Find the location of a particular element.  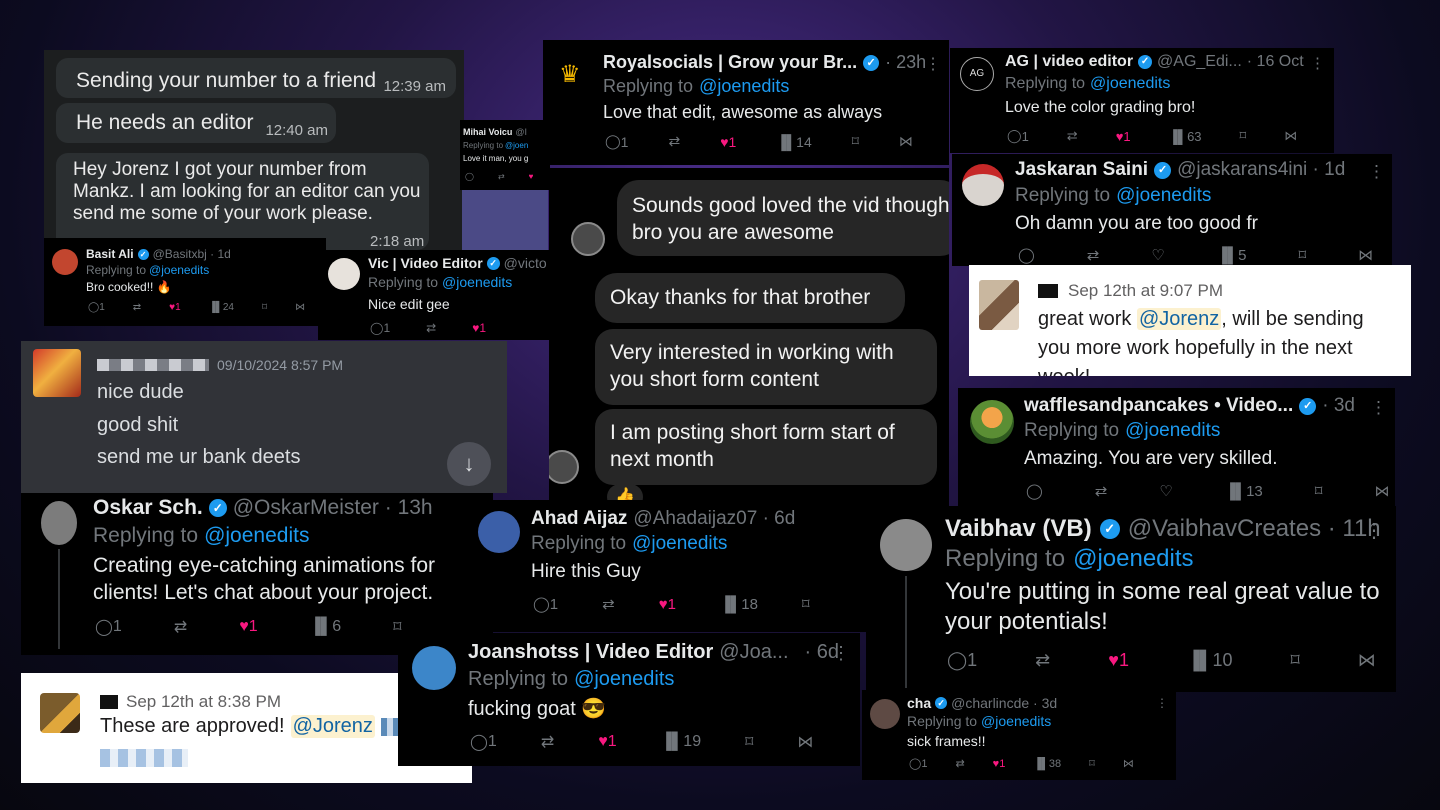

views-count: ▐▌ 63 is located at coordinates (1185, 136).